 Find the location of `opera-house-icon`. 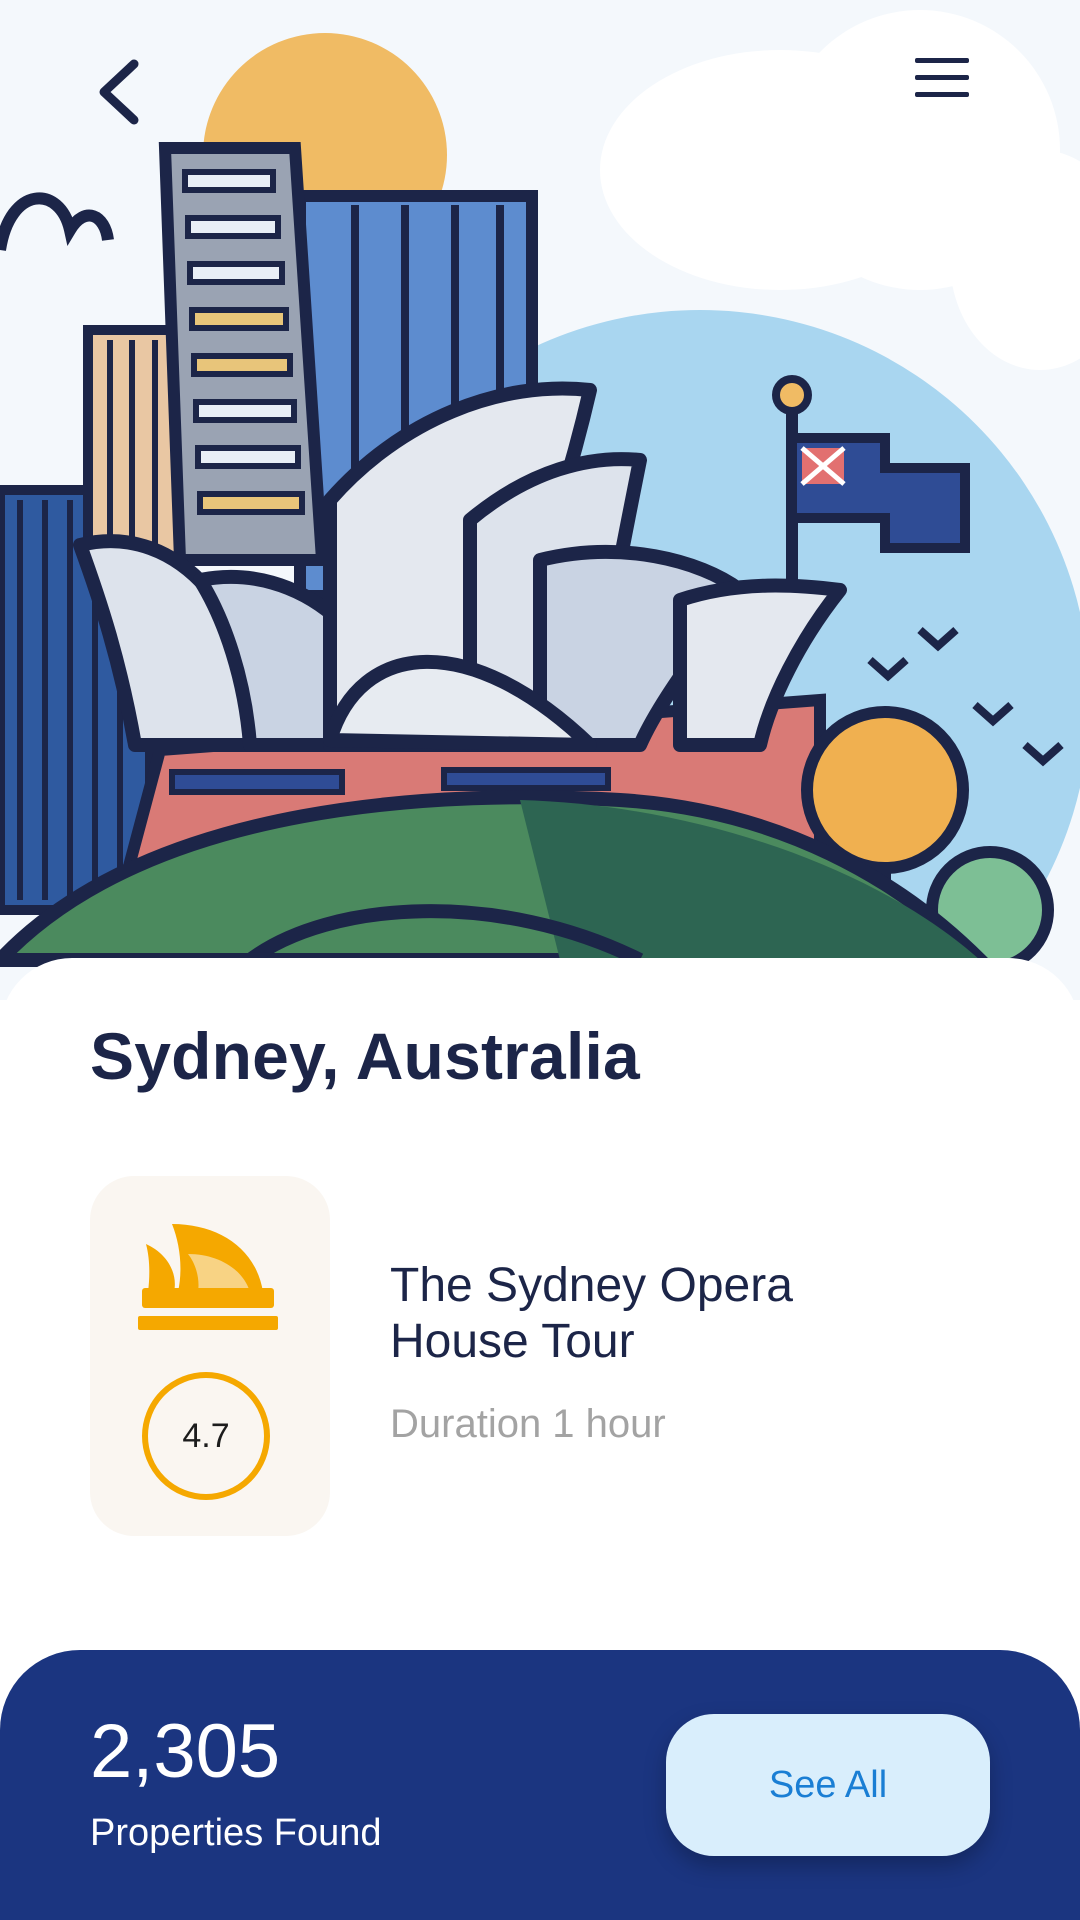

opera-house-icon is located at coordinates (208, 1277).